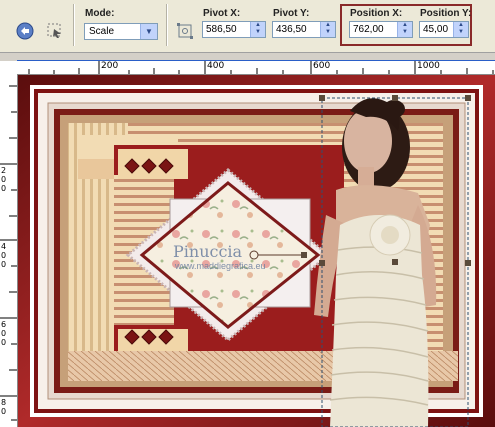 The height and width of the screenshot is (427, 495). Describe the element at coordinates (322, 66) in the screenshot. I see `hruler-label: 600` at that location.